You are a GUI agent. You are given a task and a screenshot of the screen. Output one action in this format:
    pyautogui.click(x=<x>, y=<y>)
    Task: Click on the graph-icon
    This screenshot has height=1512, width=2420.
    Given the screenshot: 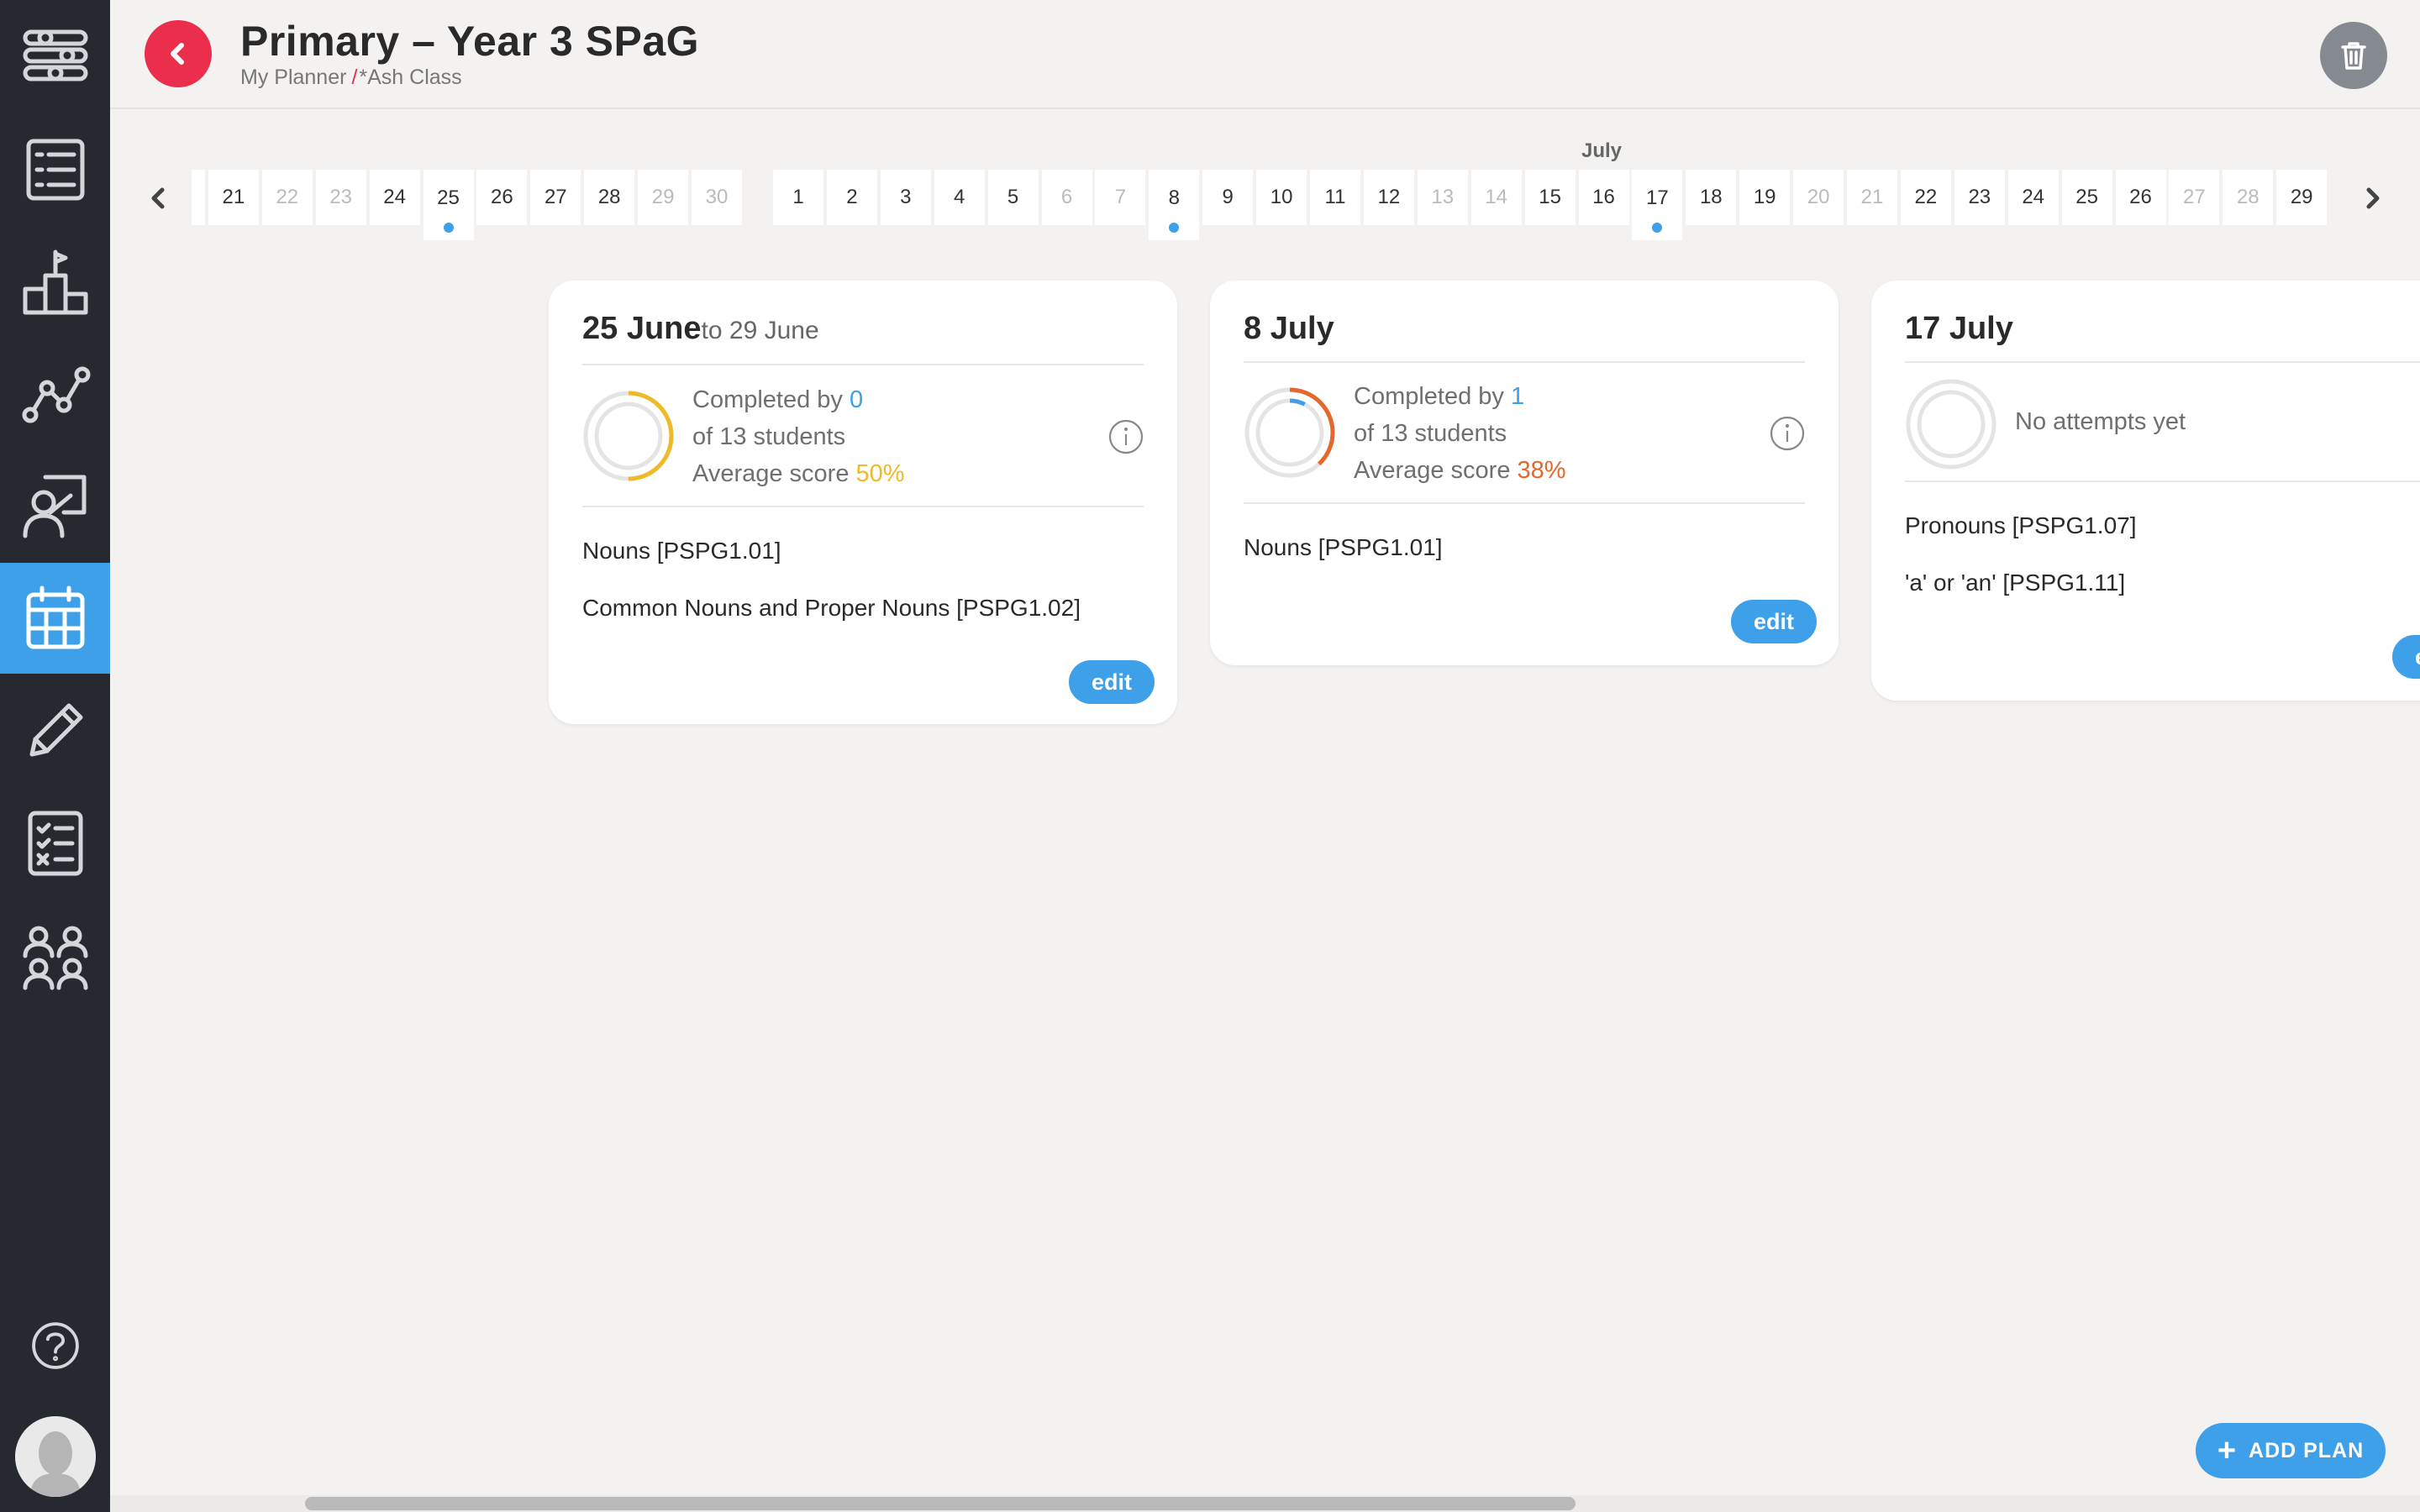 What is the action you would take?
    pyautogui.click(x=56, y=394)
    